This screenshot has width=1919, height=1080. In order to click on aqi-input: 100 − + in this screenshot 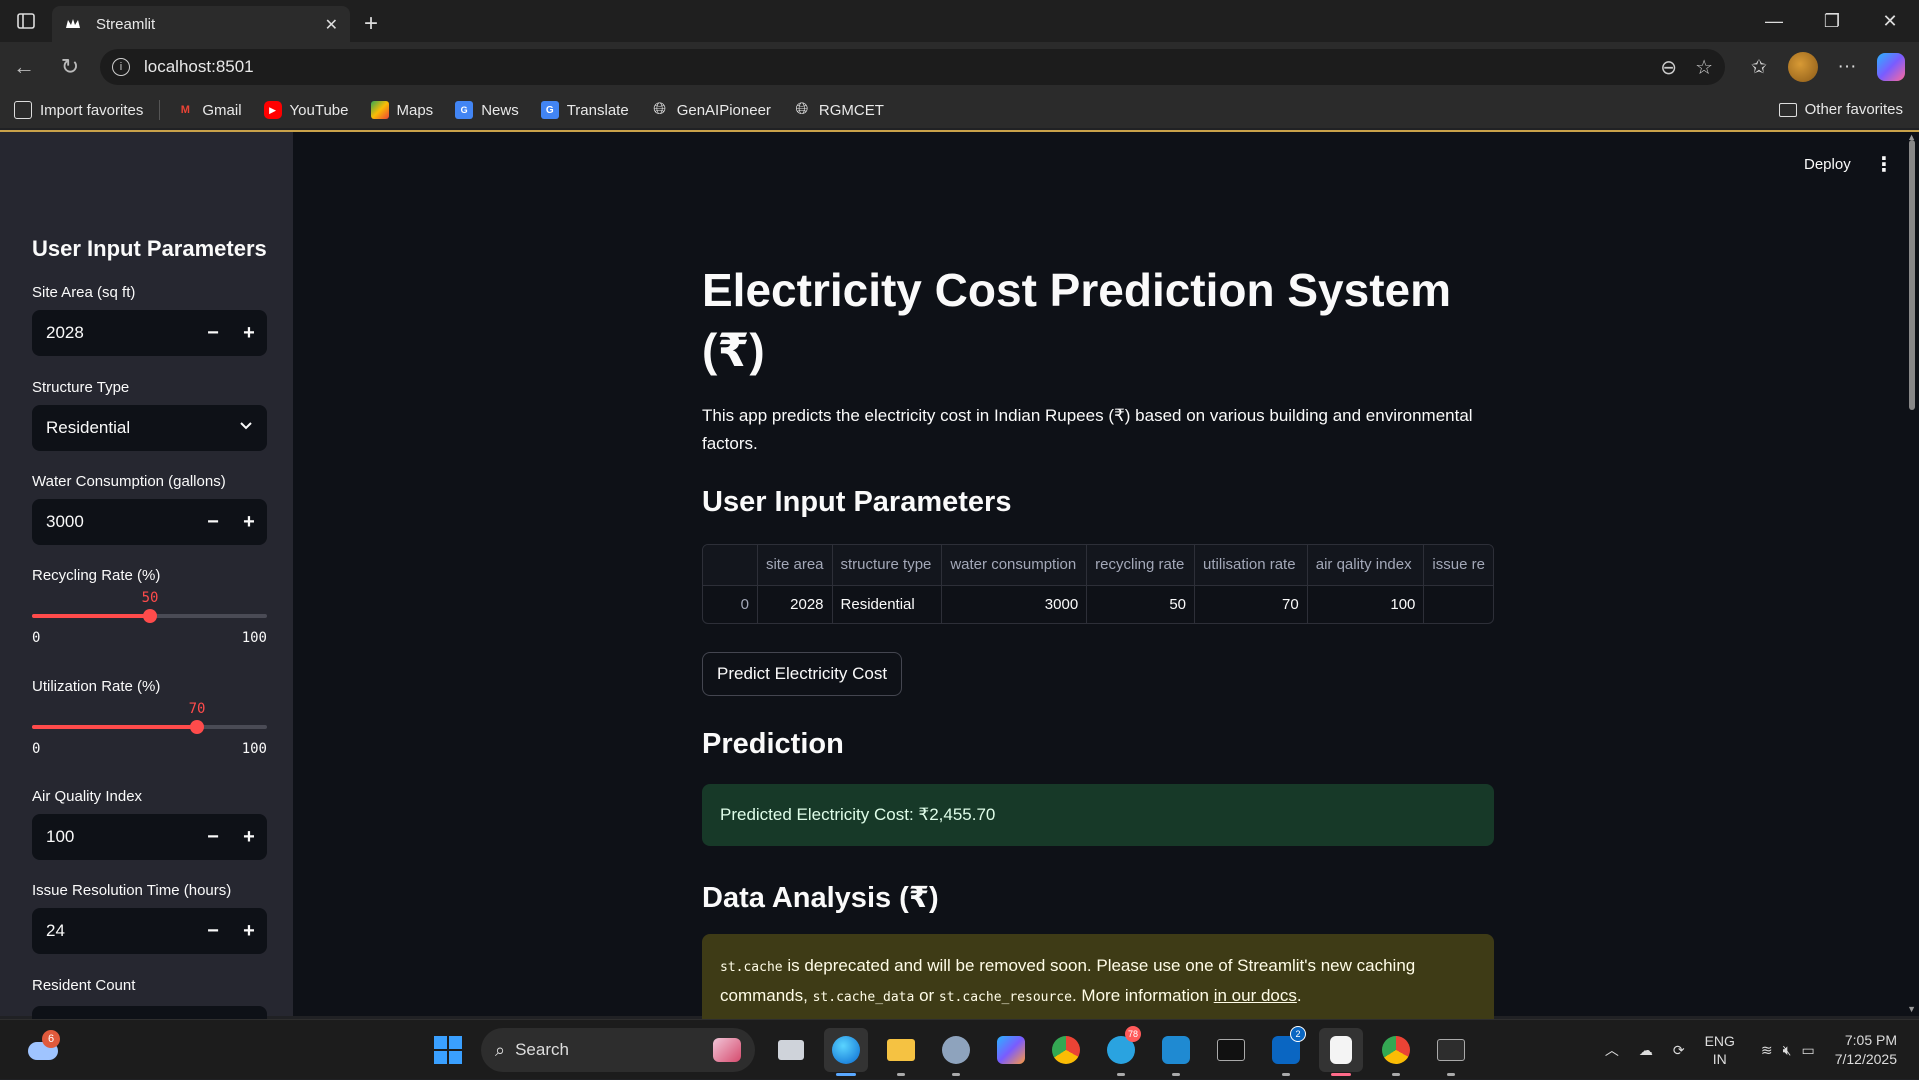, I will do `click(149, 837)`.